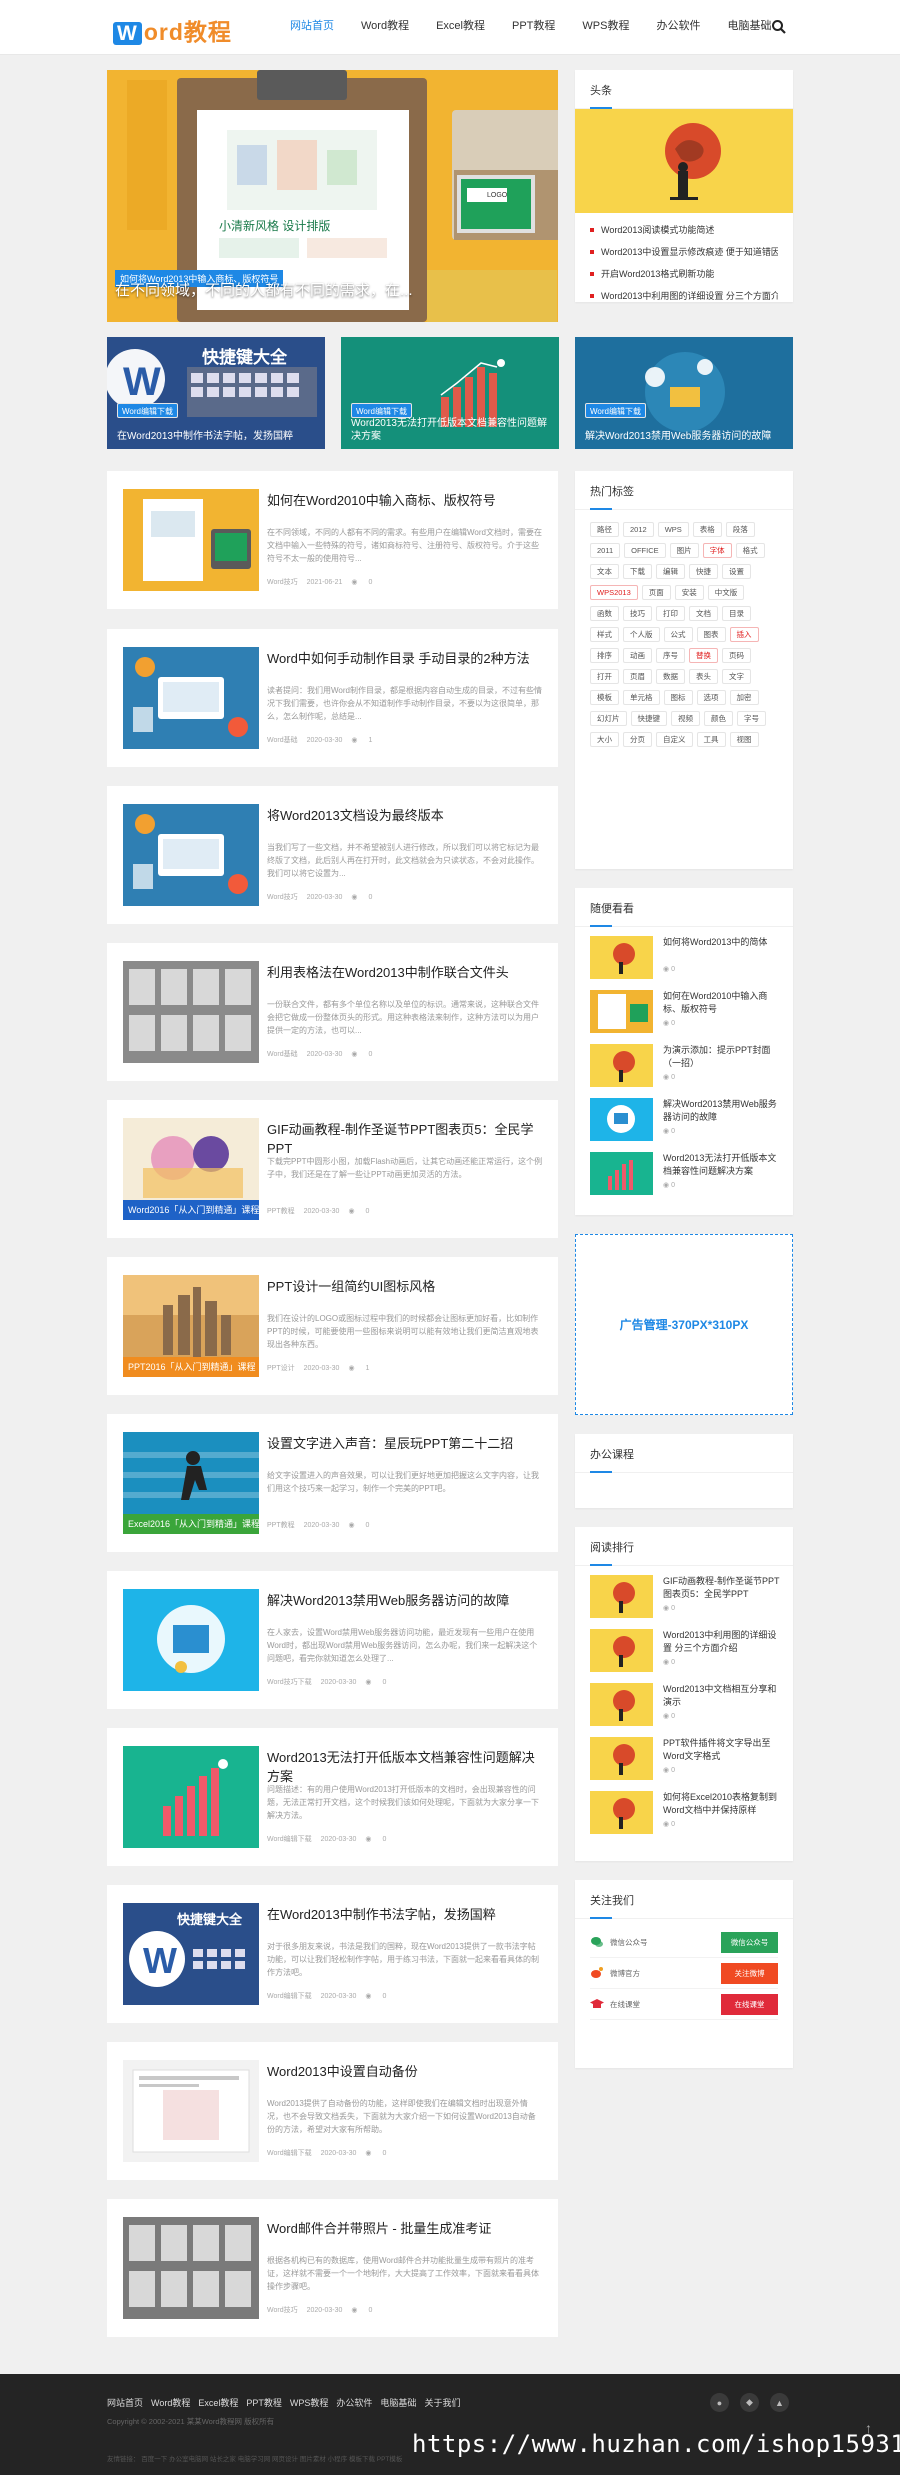 Image resolution: width=900 pixels, height=2475 pixels. I want to click on tag-item: 函数, so click(604, 613).